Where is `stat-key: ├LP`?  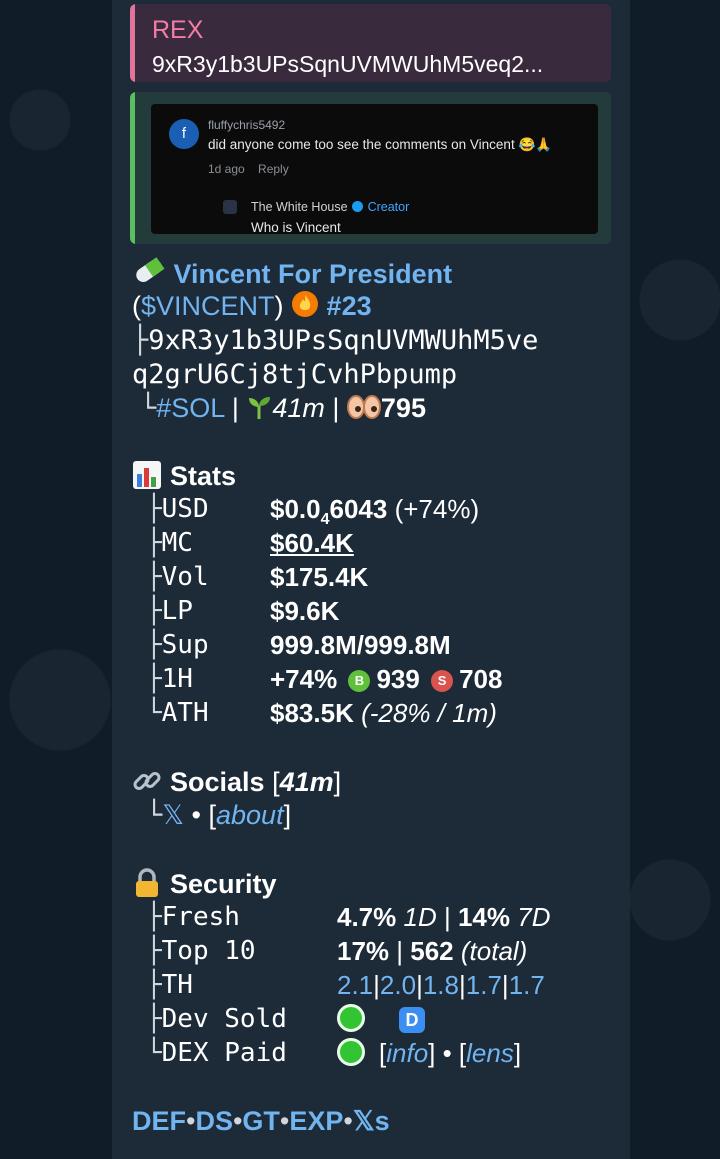
stat-key: ├LP is located at coordinates (169, 611).